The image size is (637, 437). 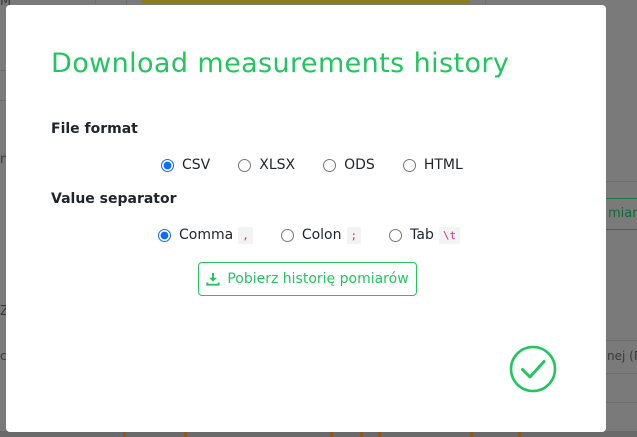 I want to click on download-icon, so click(x=213, y=279).